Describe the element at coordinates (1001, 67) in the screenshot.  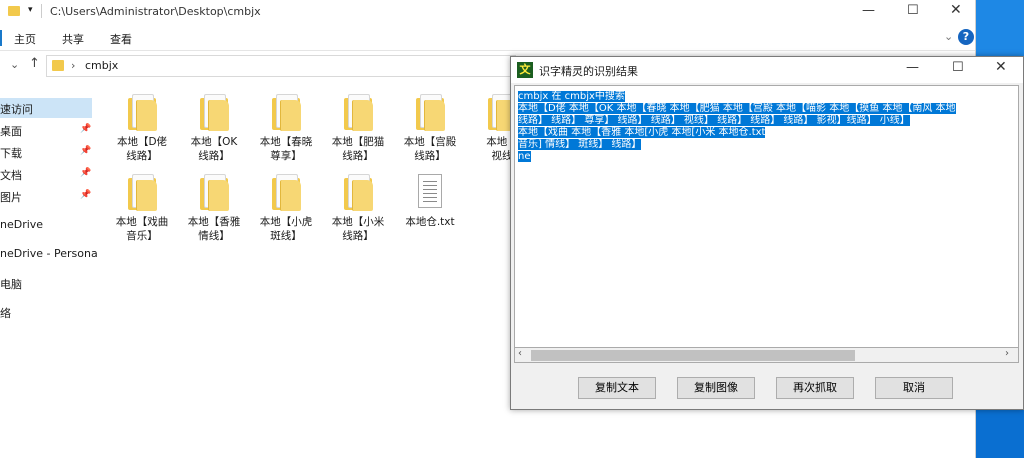
I see `dialog-close-button: ✕` at that location.